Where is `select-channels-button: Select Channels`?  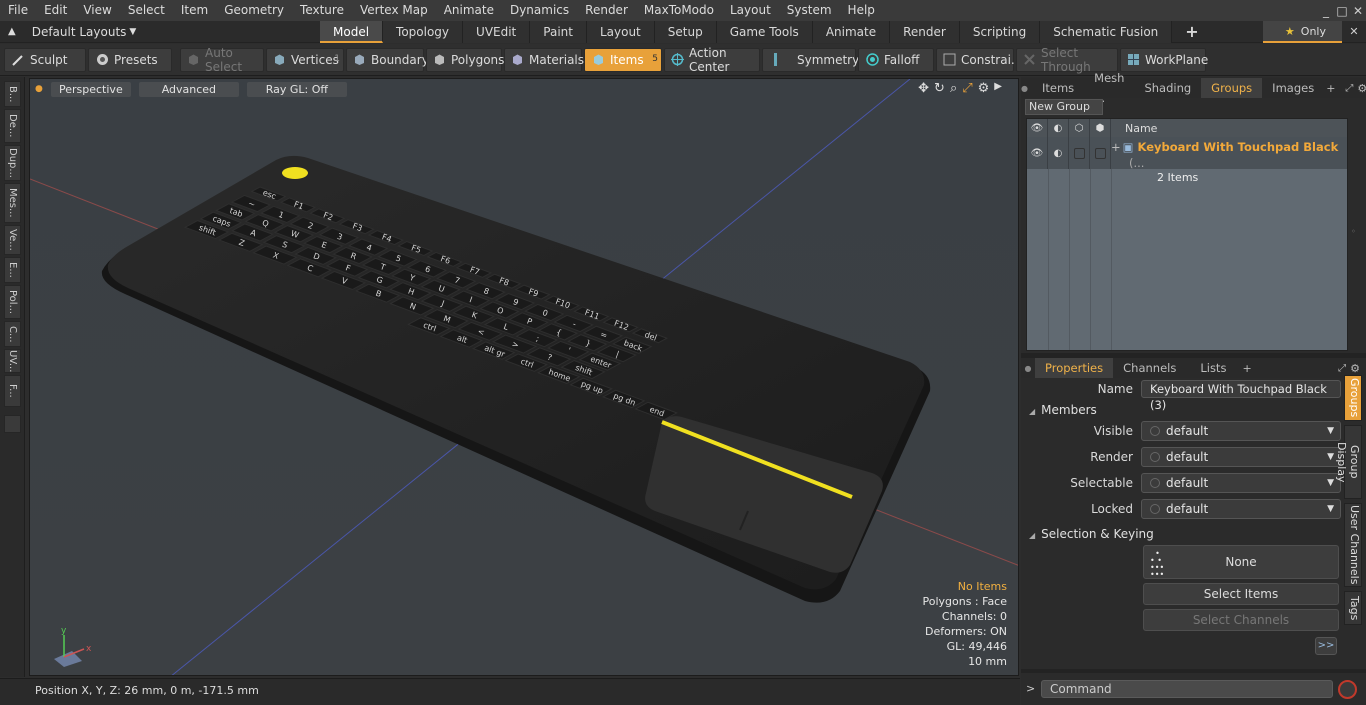 select-channels-button: Select Channels is located at coordinates (1241, 620).